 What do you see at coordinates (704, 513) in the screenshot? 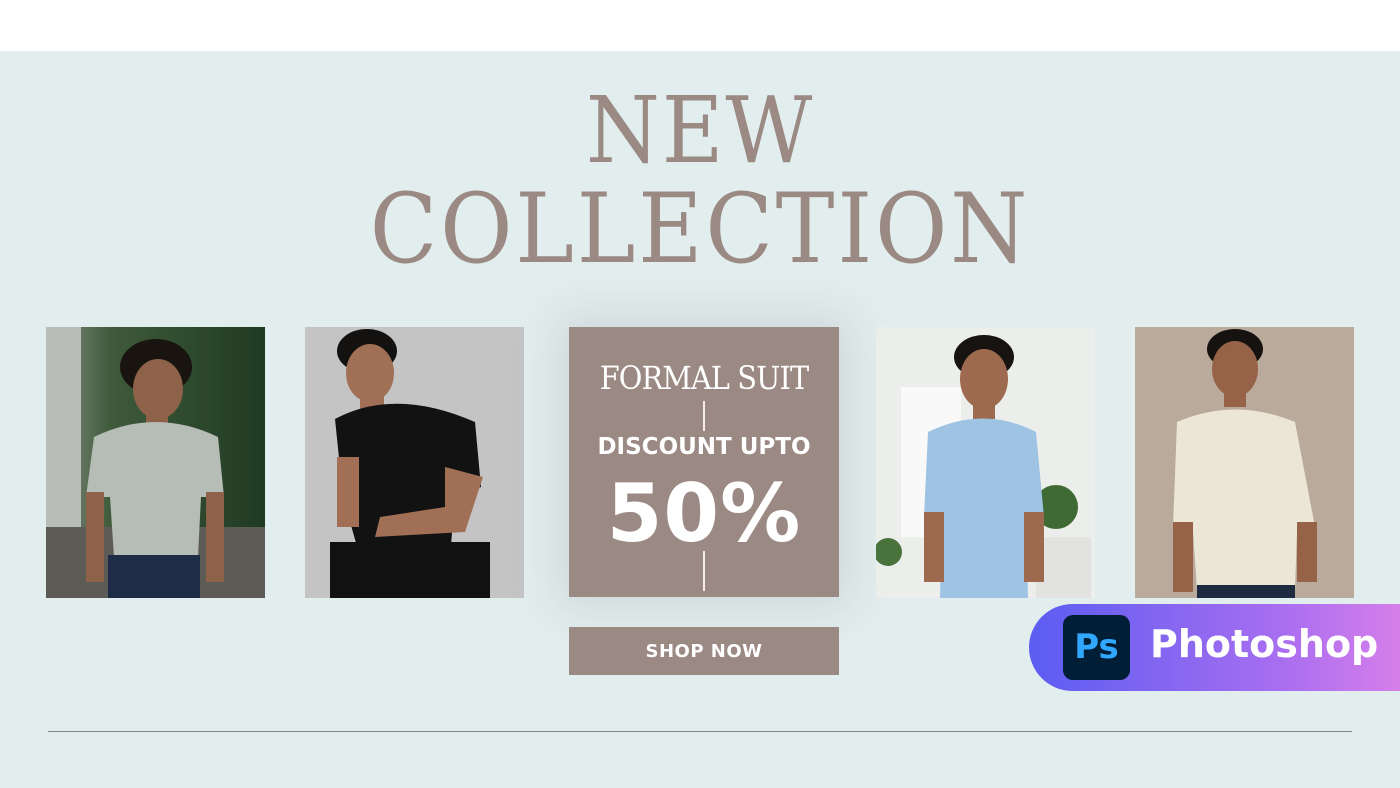
I see `promo-discount-value: 50%` at bounding box center [704, 513].